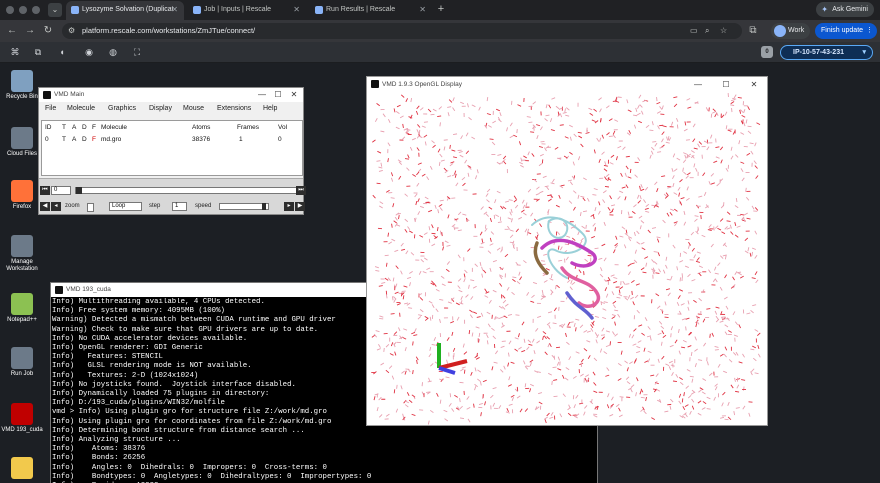  Describe the element at coordinates (94, 139) in the screenshot. I see `fixed-toggle: F` at that location.